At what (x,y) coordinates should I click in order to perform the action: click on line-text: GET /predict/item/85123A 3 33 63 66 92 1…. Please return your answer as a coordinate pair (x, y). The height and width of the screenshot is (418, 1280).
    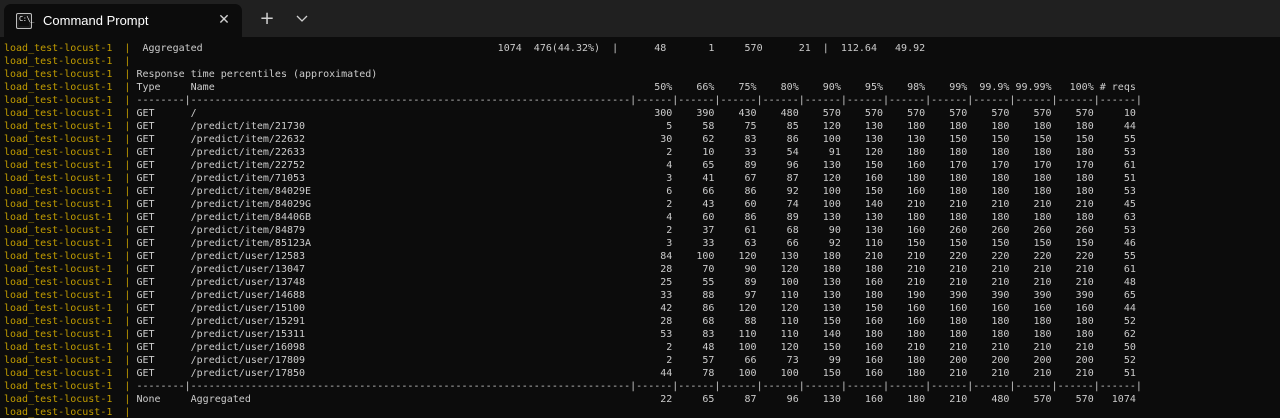
    Looking at the image, I should click on (636, 243).